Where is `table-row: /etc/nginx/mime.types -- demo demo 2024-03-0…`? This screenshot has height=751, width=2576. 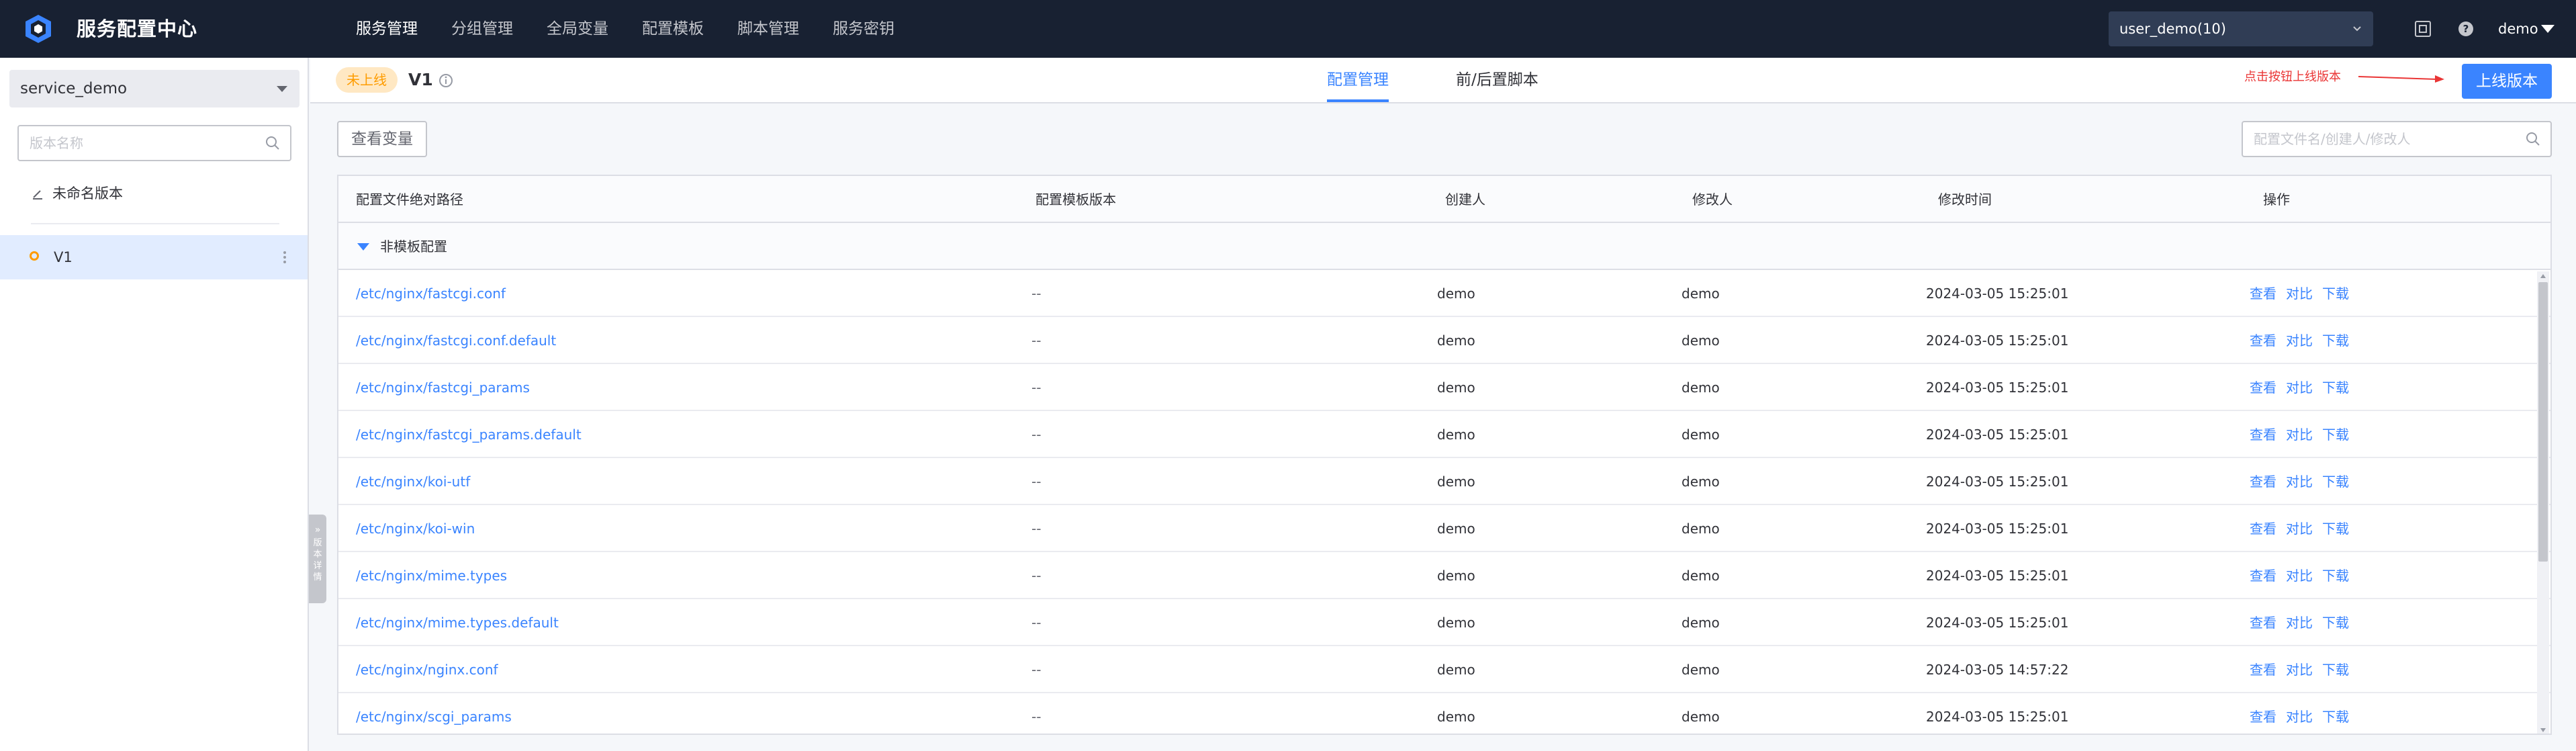 table-row: /etc/nginx/mime.types -- demo demo 2024-03-0… is located at coordinates (1444, 576).